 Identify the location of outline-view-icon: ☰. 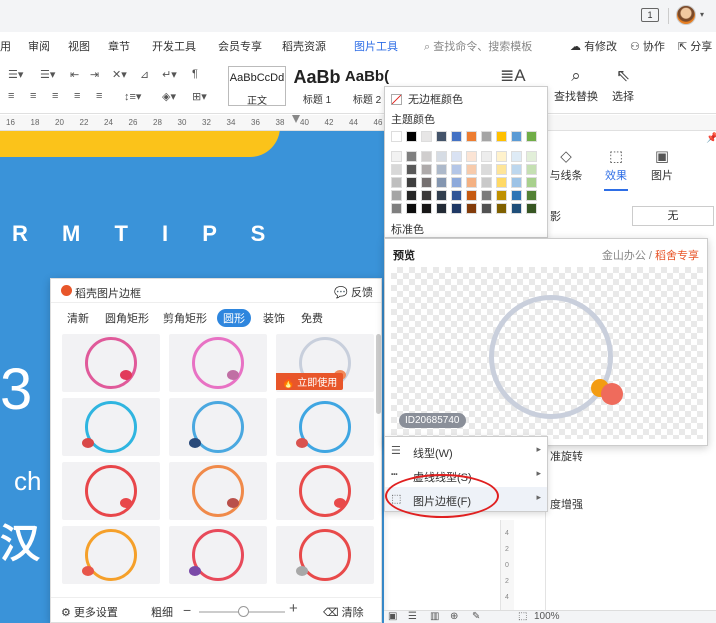
(412, 616).